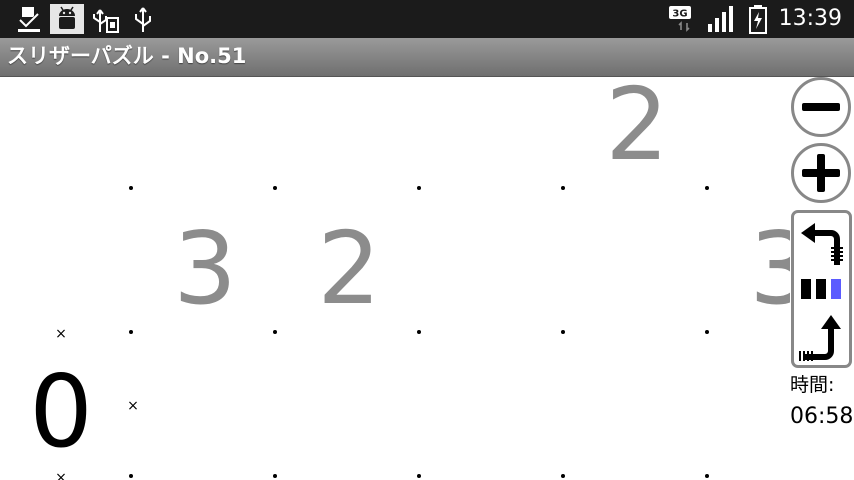 The image size is (854, 480). I want to click on plus-icon, so click(821, 173).